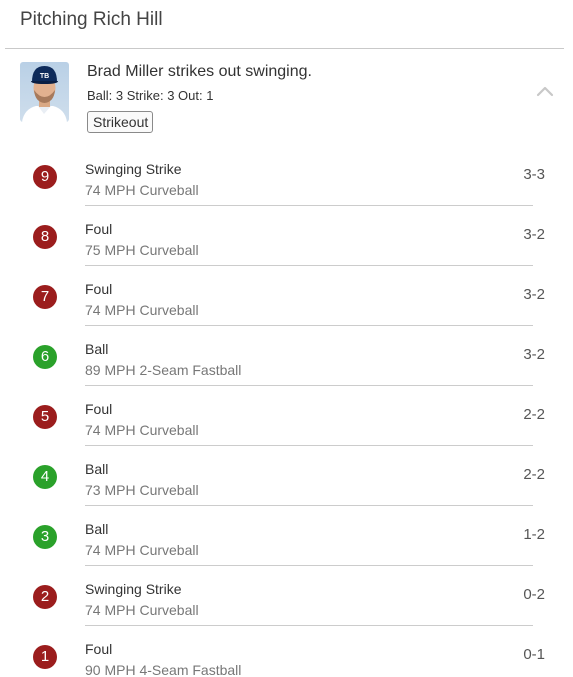  What do you see at coordinates (142, 490) in the screenshot?
I see `pitch-detail: 73 MPH Curveball` at bounding box center [142, 490].